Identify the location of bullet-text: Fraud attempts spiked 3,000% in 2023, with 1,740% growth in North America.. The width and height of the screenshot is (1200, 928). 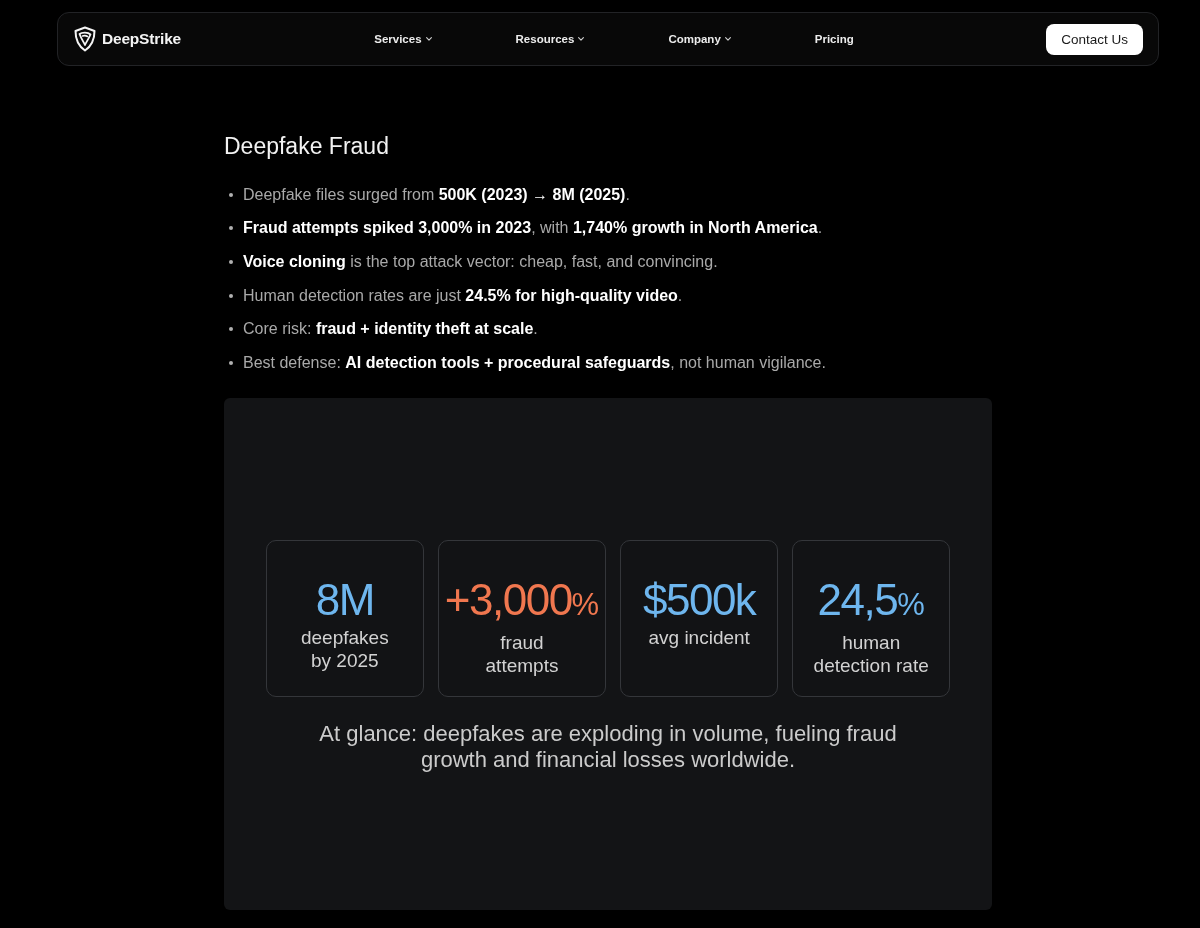
(533, 228).